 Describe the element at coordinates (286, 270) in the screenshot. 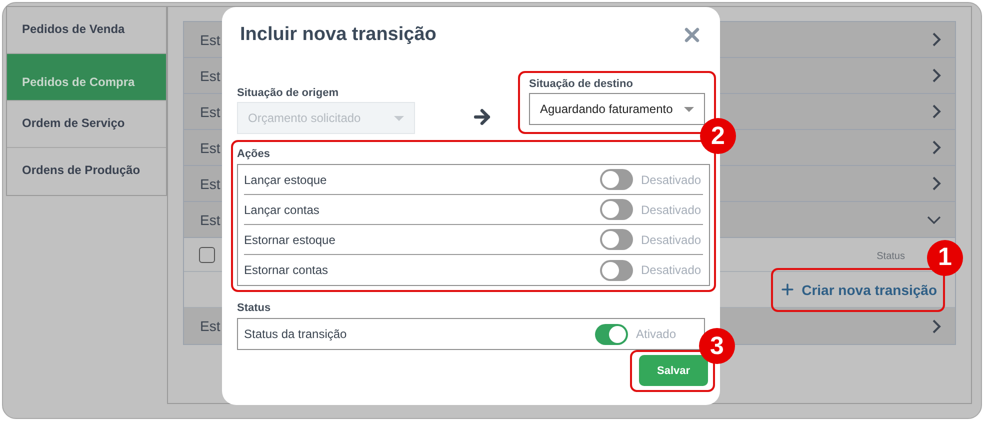

I see `toggle-label: Estornar contas` at that location.